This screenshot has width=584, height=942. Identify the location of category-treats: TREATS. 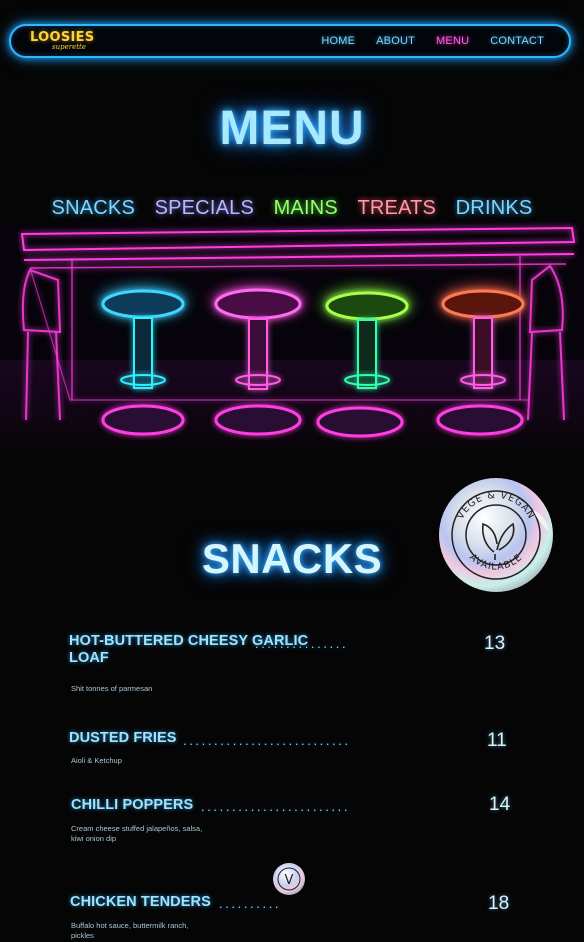
(396, 208).